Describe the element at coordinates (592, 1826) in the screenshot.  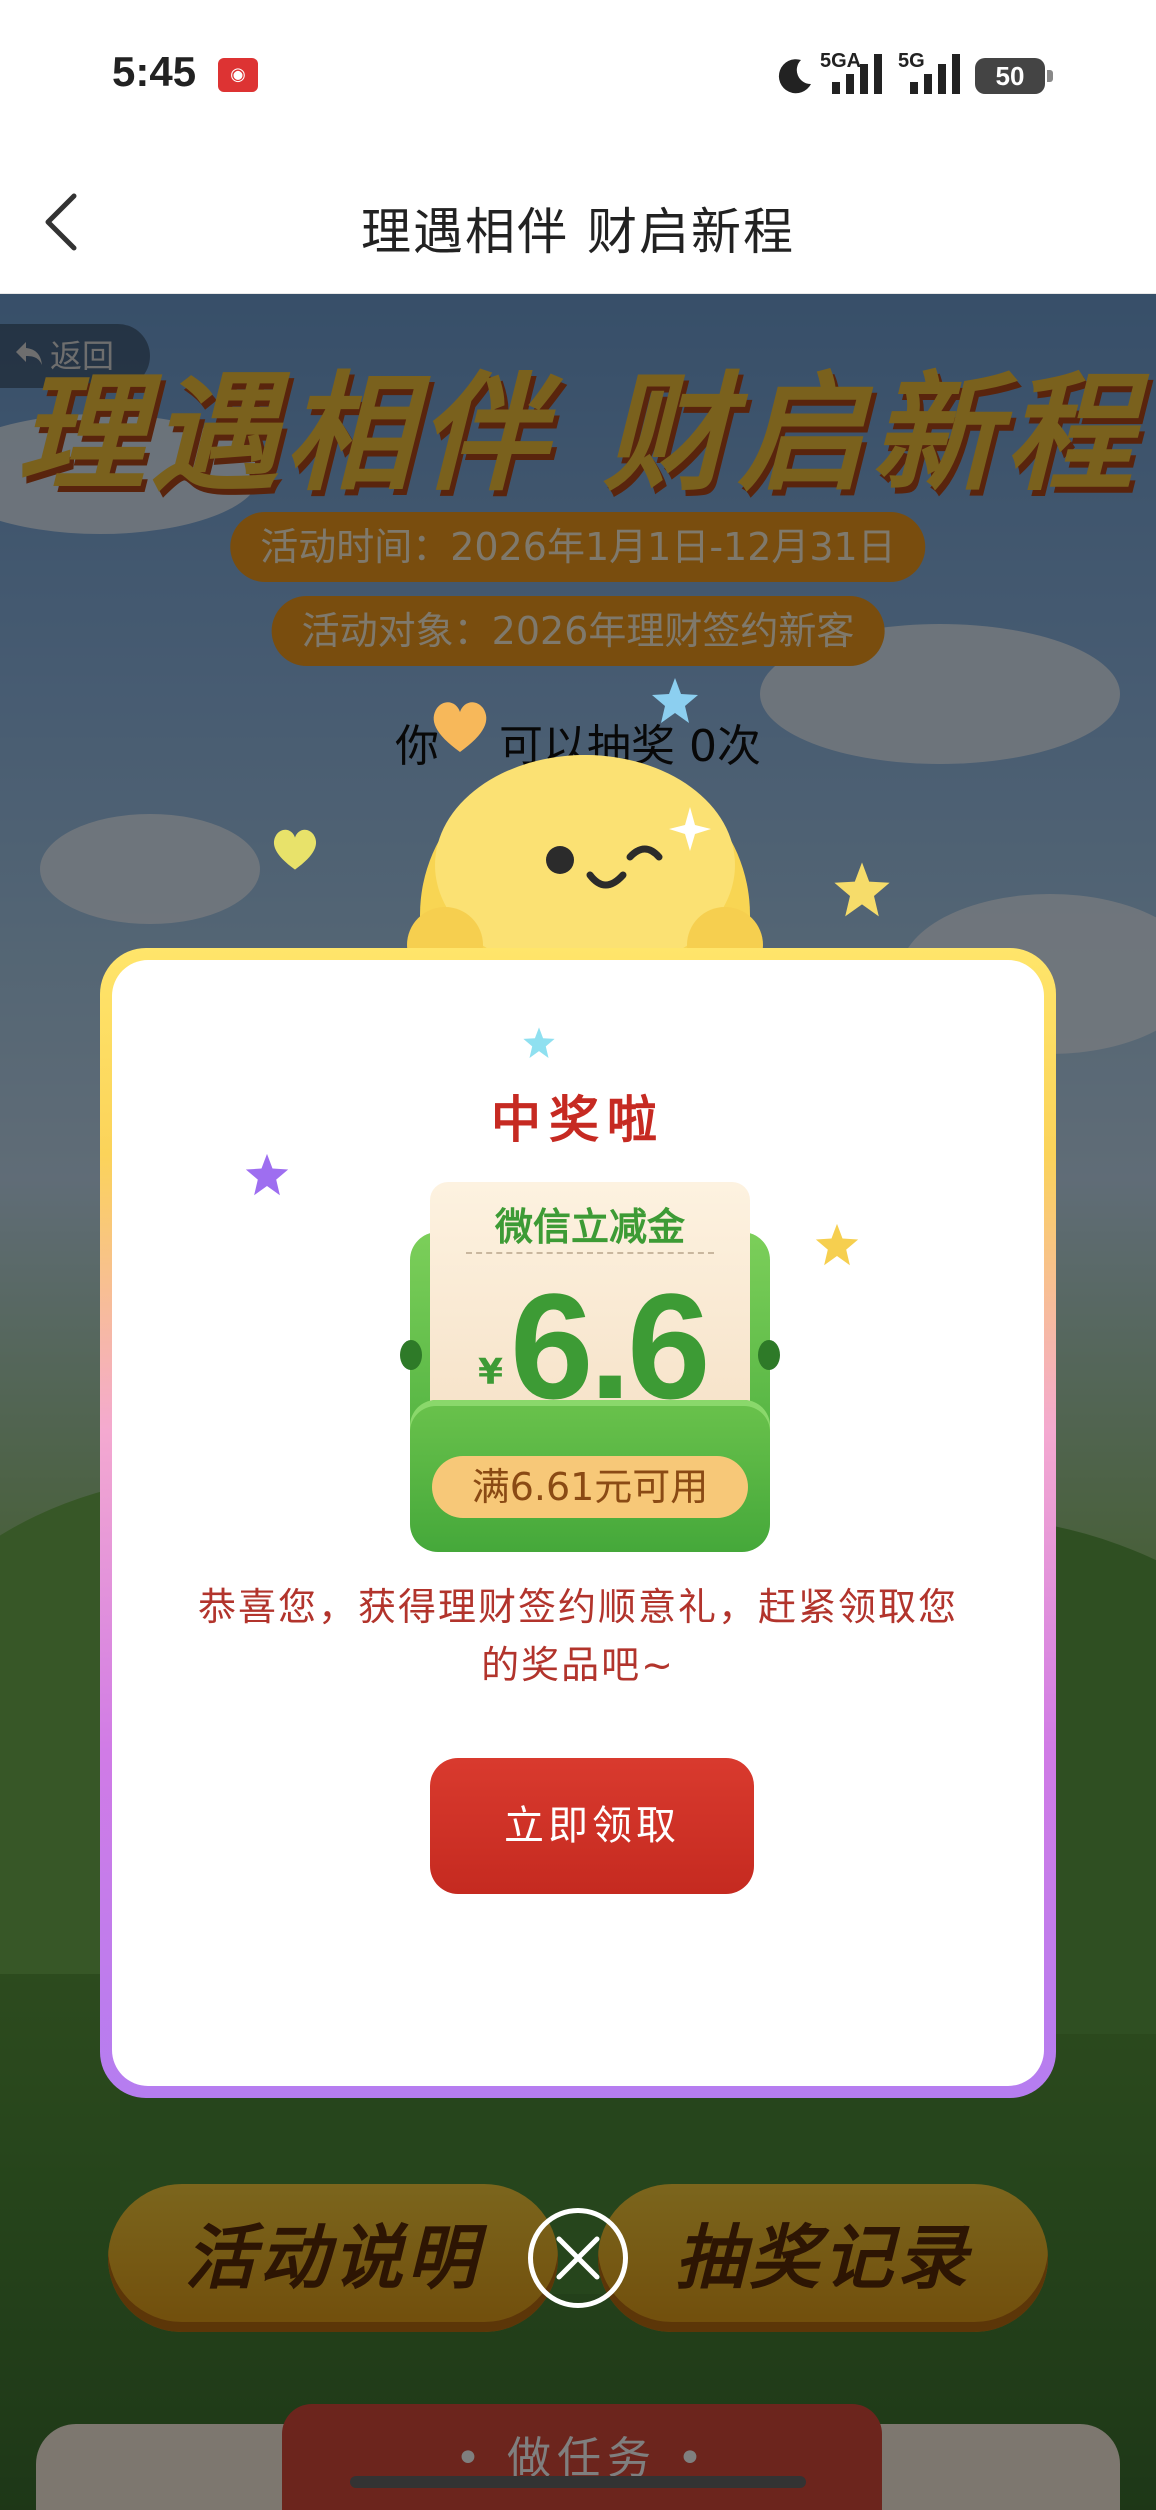
I see `claim-now-button: 立即领取` at that location.